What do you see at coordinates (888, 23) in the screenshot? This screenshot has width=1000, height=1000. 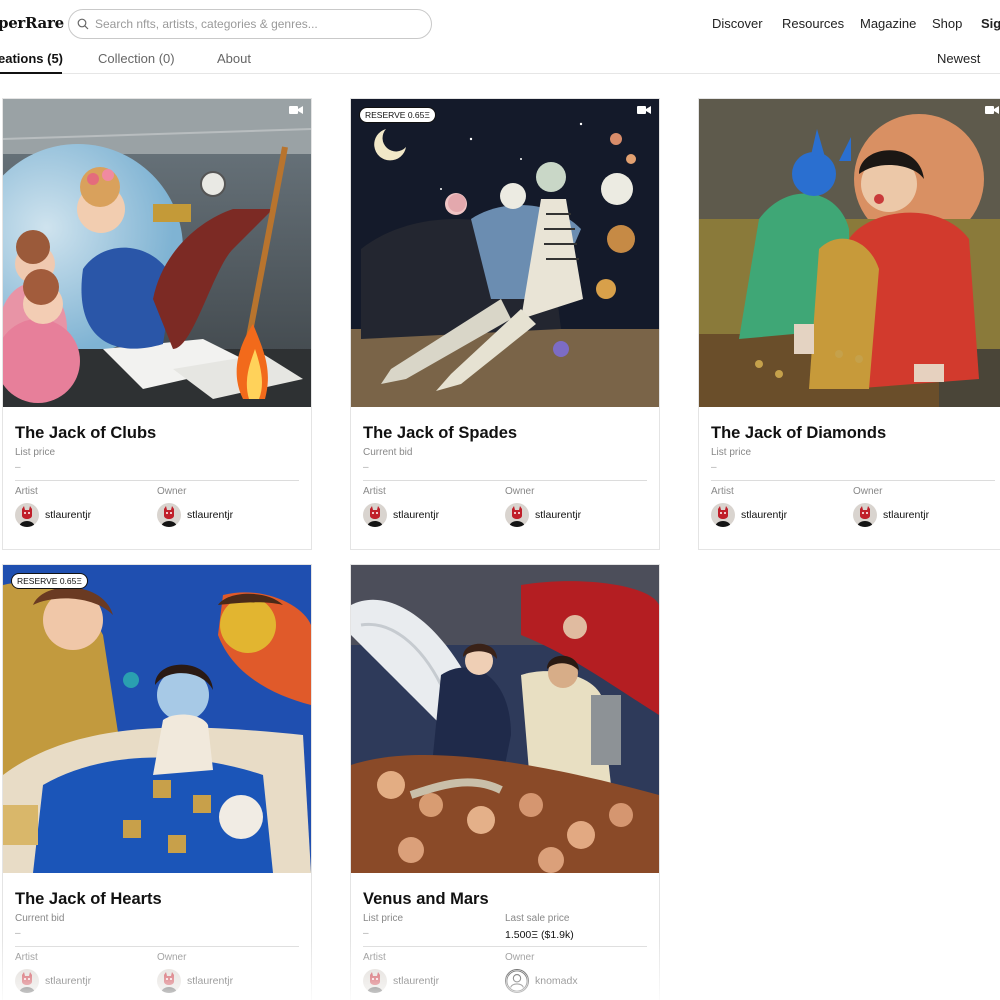 I see `nav-magazine: Magazine` at bounding box center [888, 23].